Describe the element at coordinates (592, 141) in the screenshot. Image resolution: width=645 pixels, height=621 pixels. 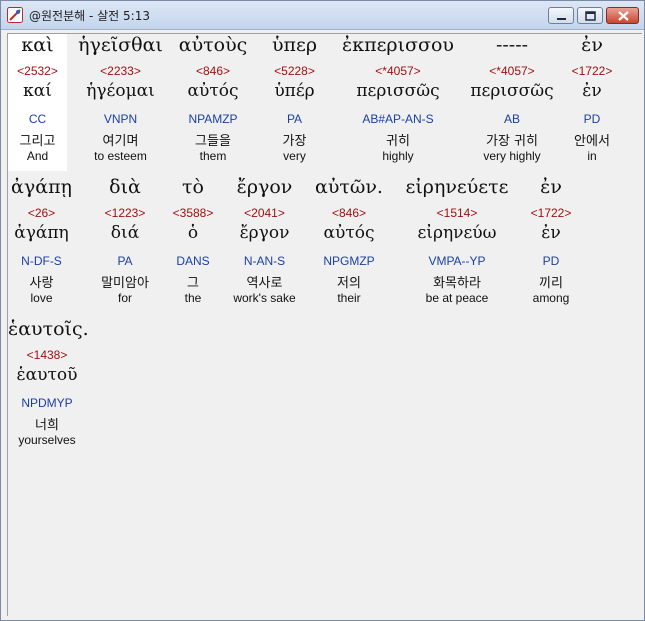
I see `word-kor: 안에서` at that location.